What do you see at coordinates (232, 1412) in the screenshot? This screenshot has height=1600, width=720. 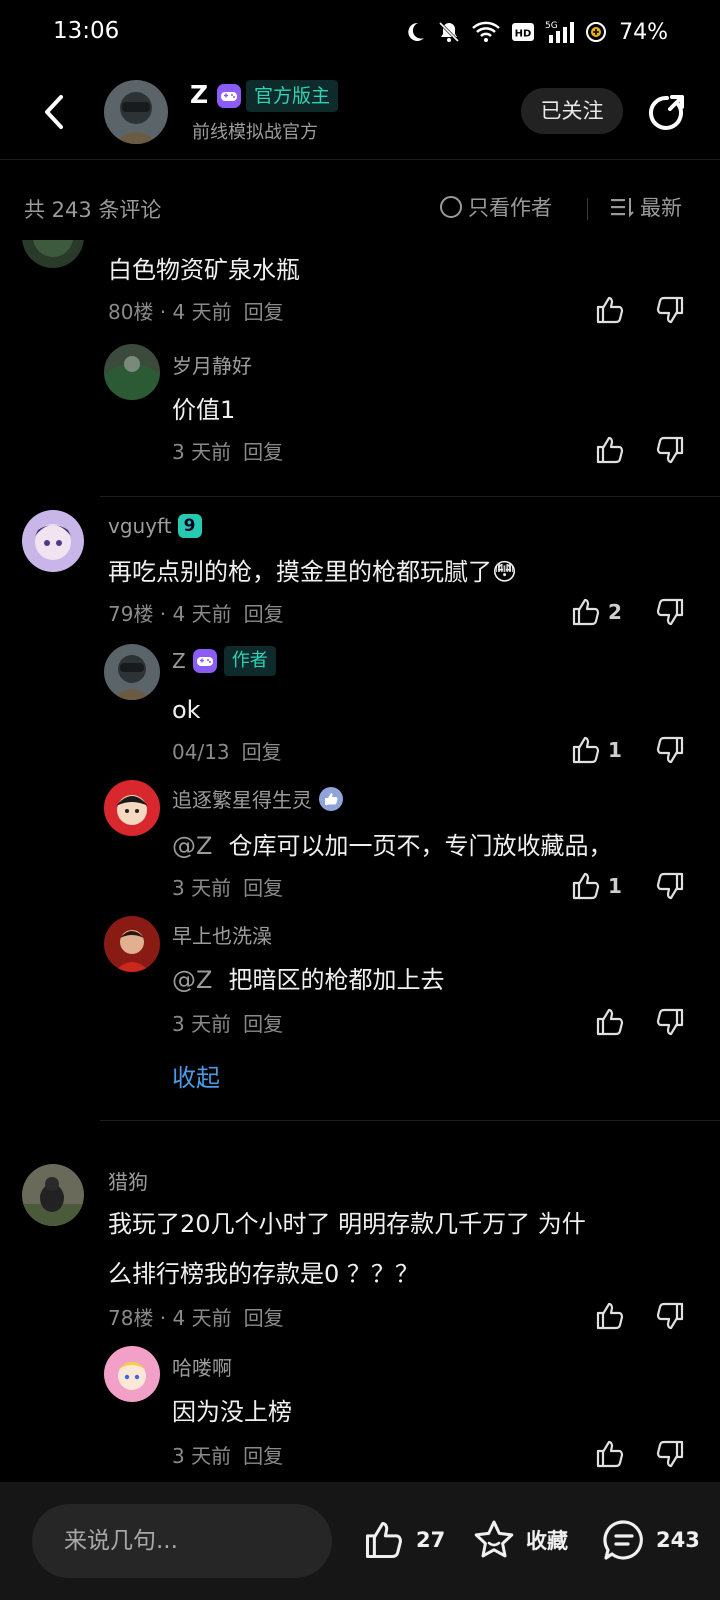 I see `comment-text: 因为没上榜` at bounding box center [232, 1412].